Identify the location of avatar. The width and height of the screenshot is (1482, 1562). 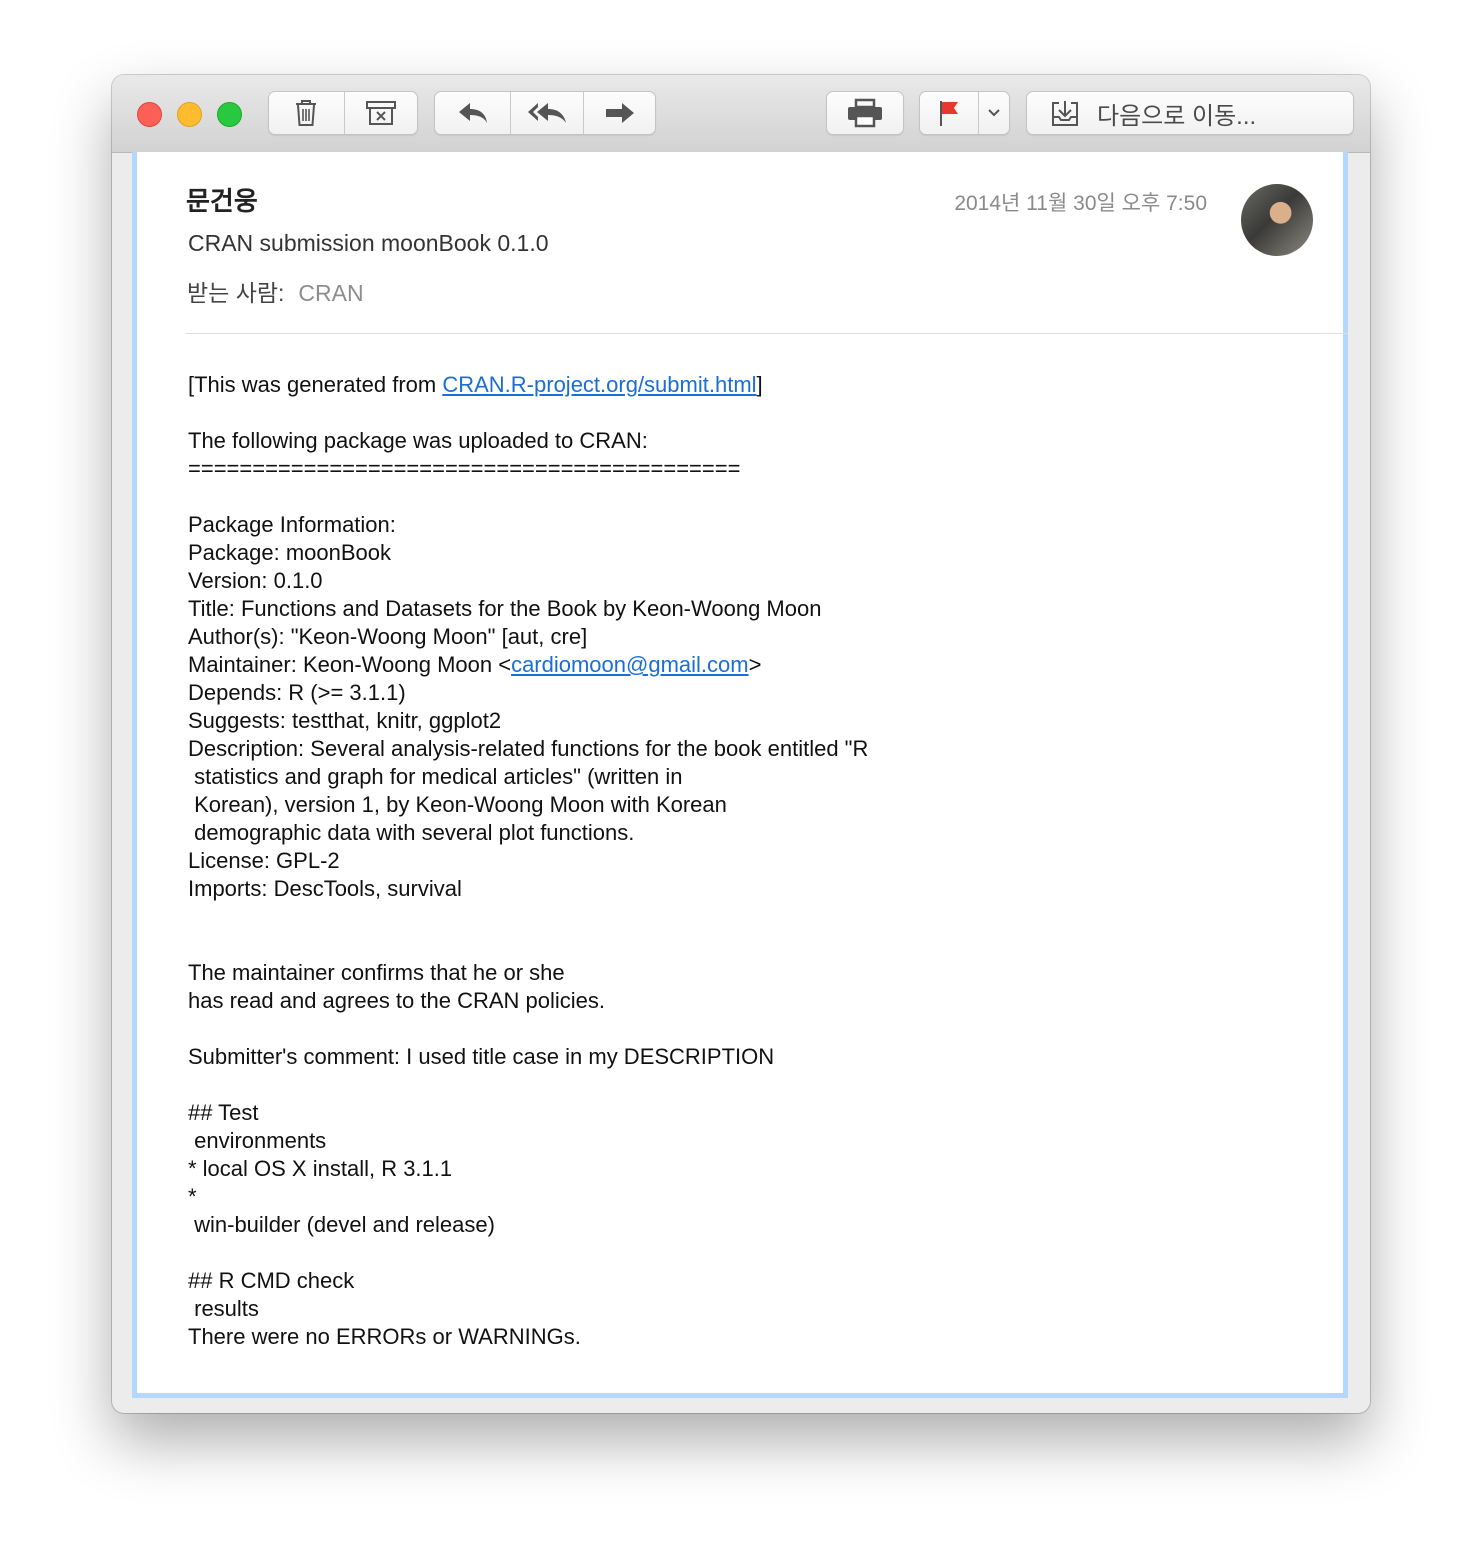
(1277, 220).